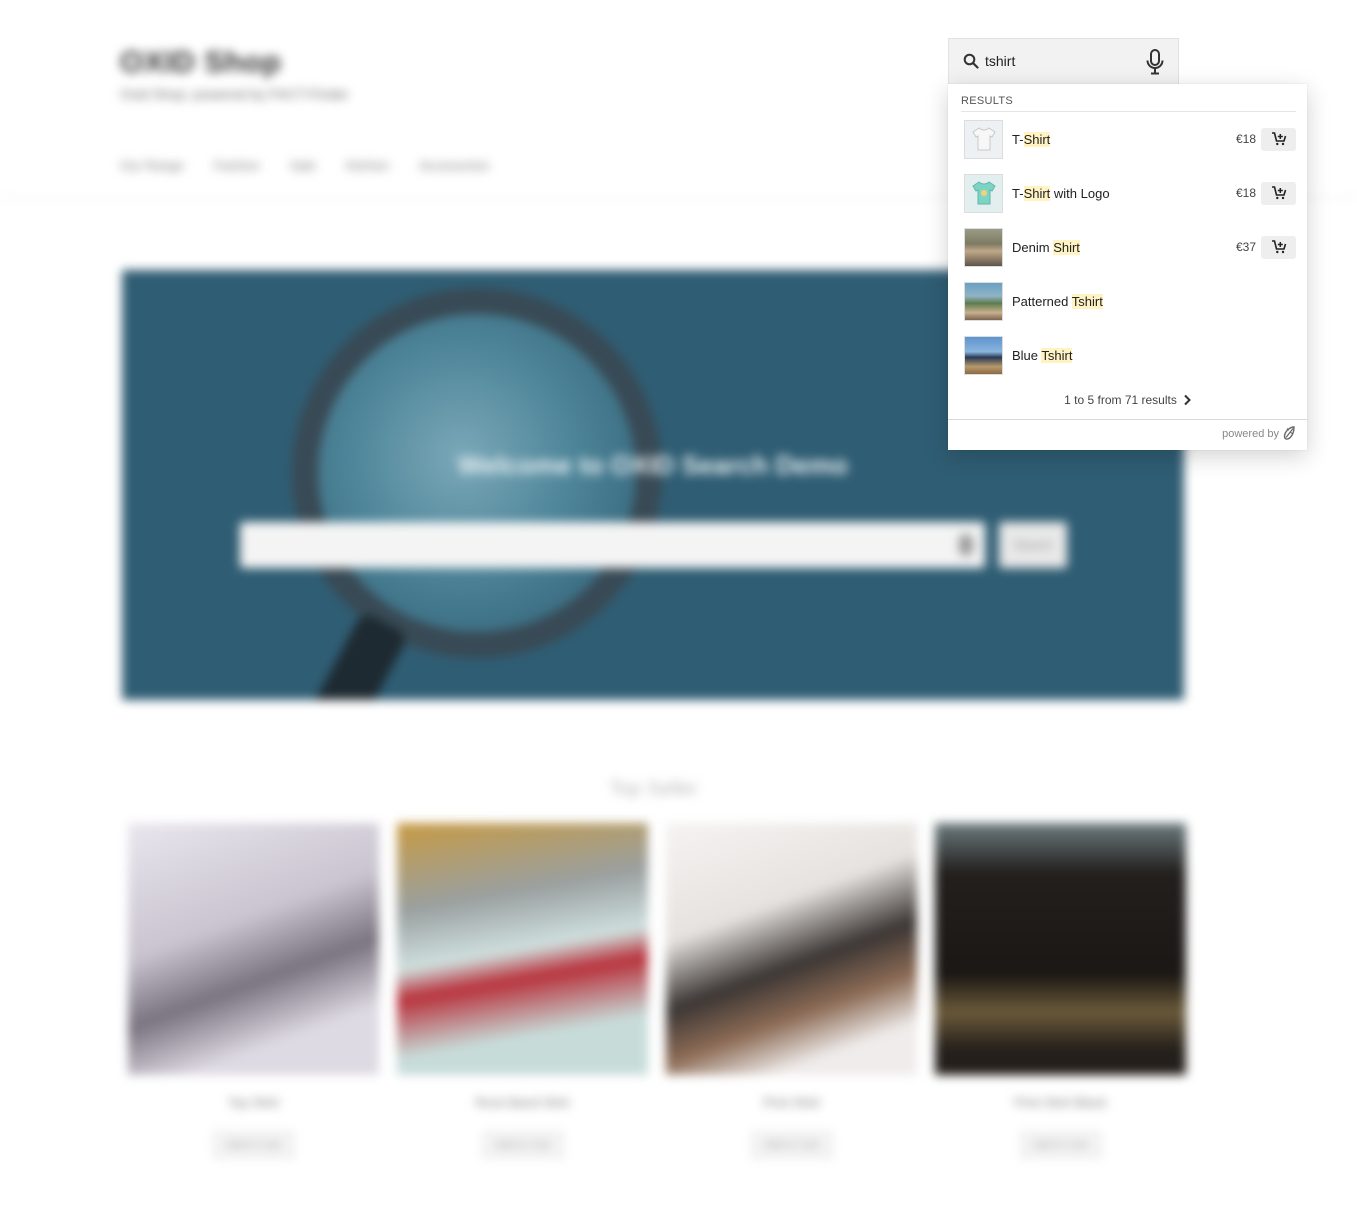  What do you see at coordinates (253, 1102) in the screenshot?
I see `product-name: Top Shirt` at bounding box center [253, 1102].